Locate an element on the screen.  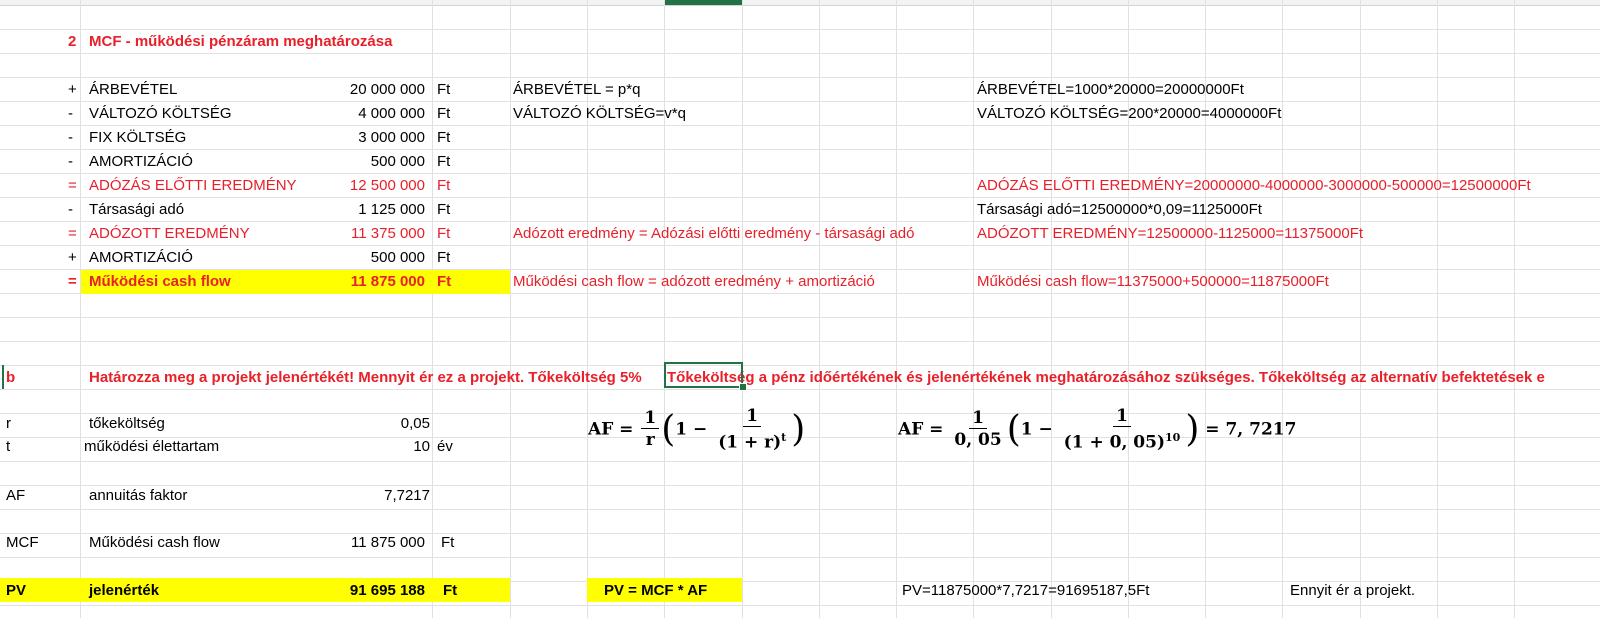
pv-note: Ennyit ér a projekt. is located at coordinates (1352, 591).